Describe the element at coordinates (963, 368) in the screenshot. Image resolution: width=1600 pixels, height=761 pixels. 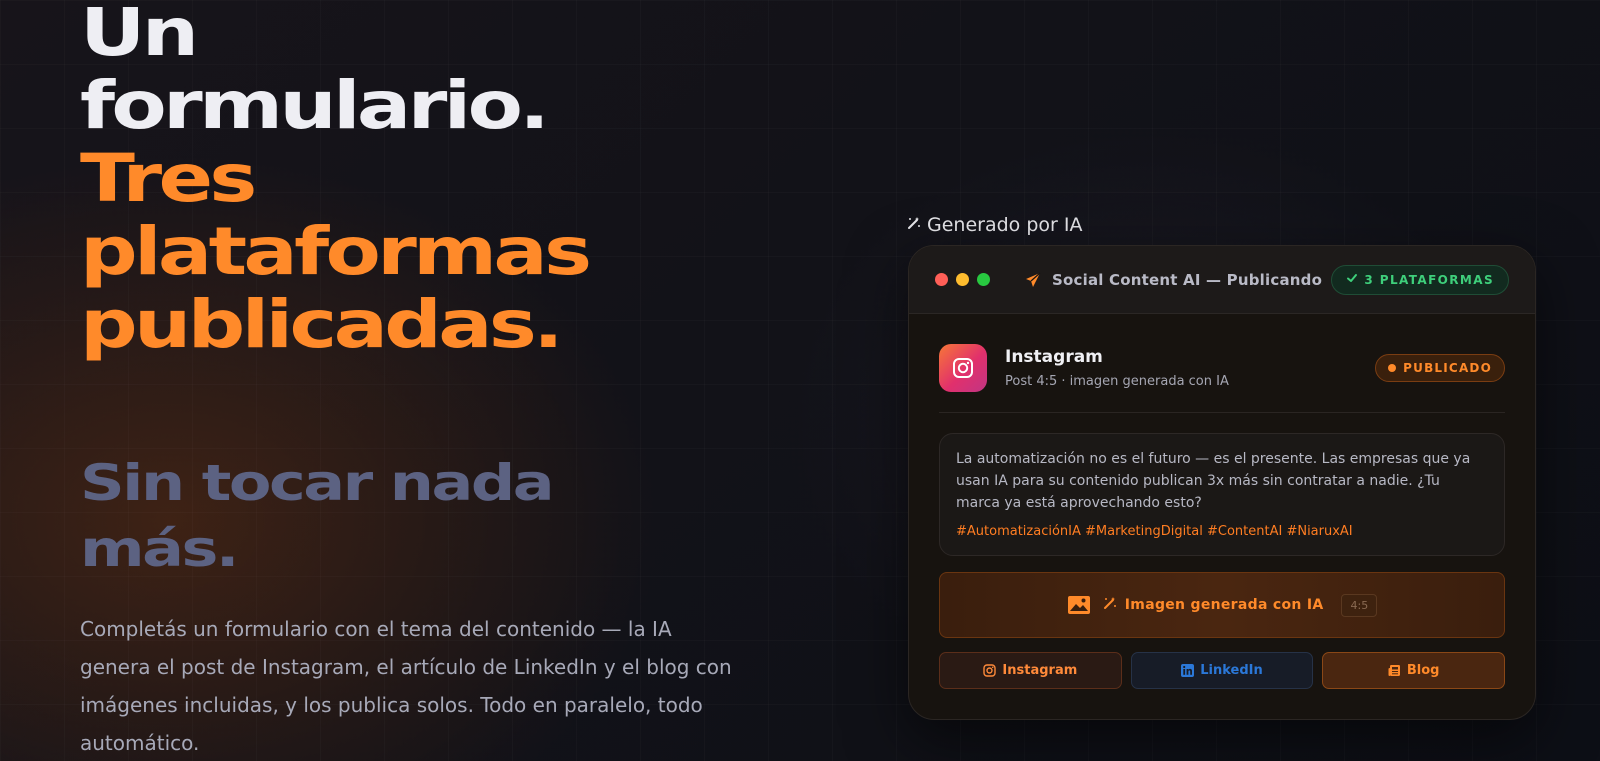
I see `instagram-logo-icon` at that location.